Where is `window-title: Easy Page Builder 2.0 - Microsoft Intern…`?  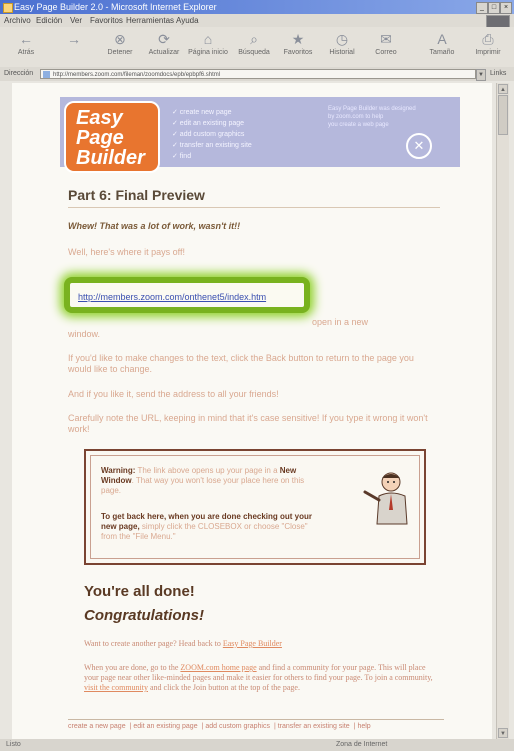 window-title: Easy Page Builder 2.0 - Microsoft Intern… is located at coordinates (115, 7).